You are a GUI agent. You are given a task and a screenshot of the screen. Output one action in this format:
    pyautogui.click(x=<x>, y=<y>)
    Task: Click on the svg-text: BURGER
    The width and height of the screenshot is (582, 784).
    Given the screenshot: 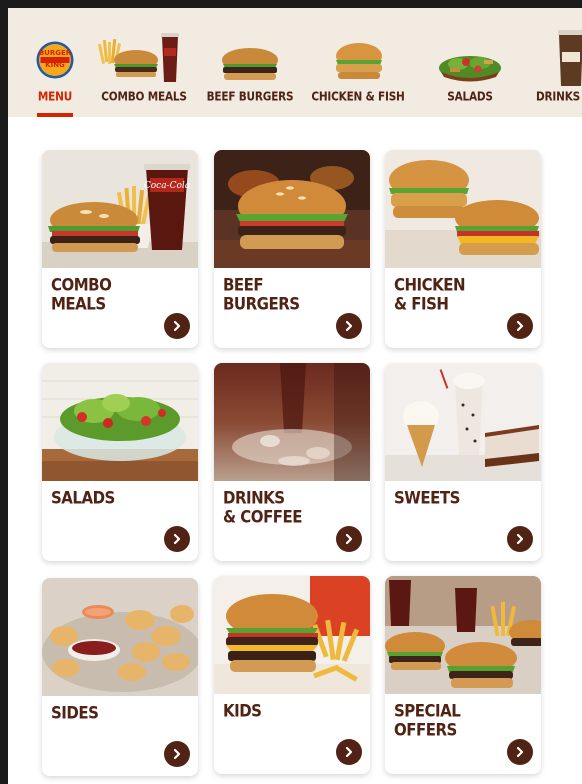 What is the action you would take?
    pyautogui.click(x=55, y=53)
    